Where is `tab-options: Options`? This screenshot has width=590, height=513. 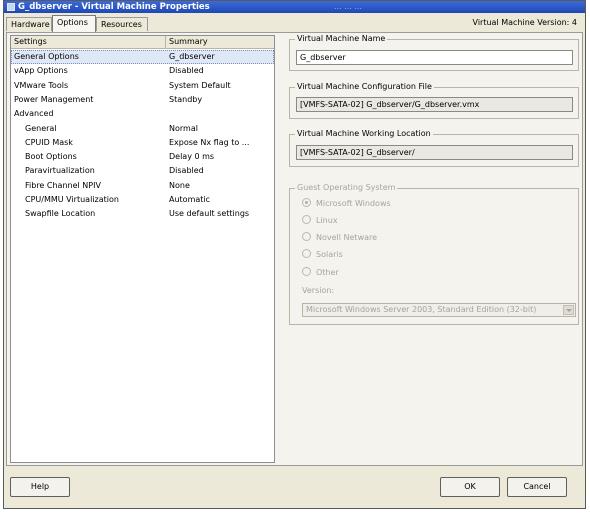 tab-options: Options is located at coordinates (74, 23).